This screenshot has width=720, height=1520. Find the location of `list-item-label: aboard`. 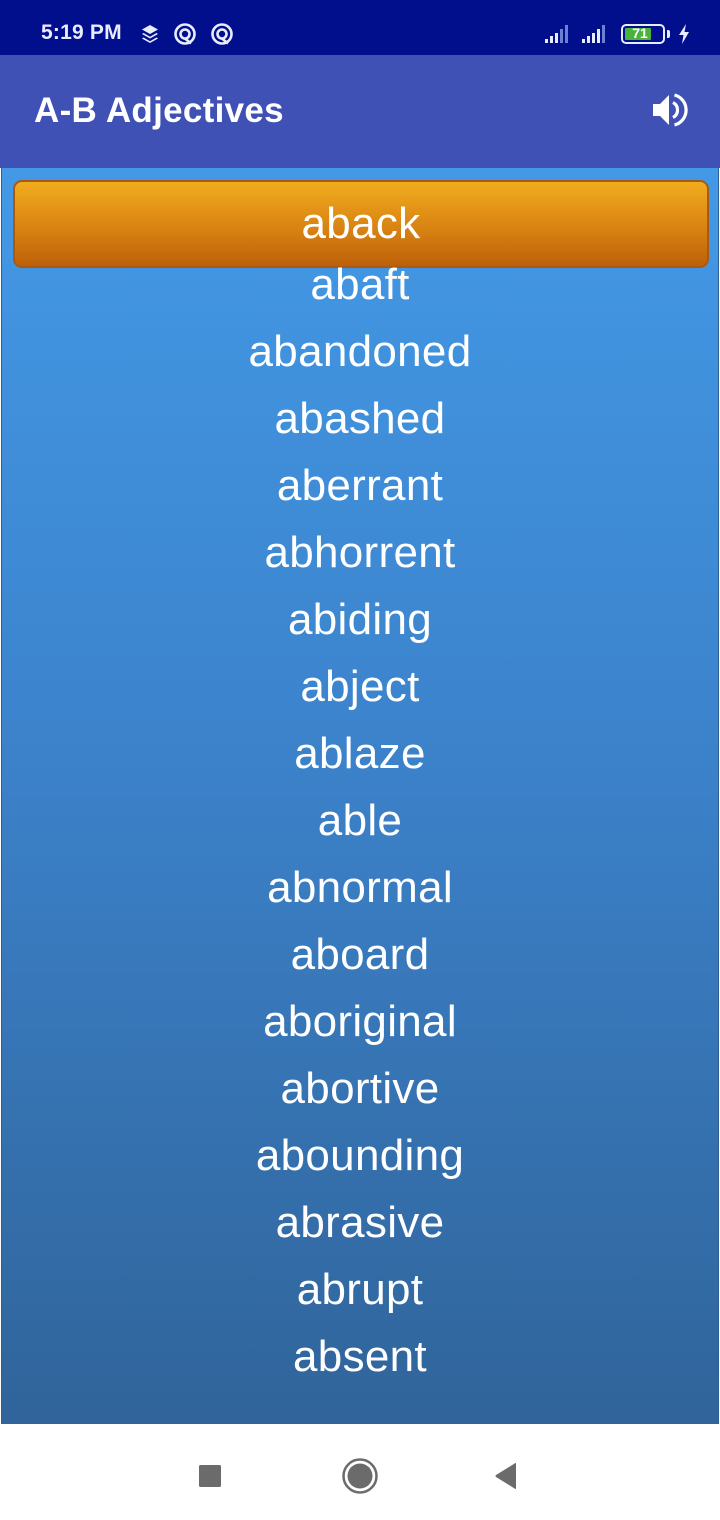

list-item-label: aboard is located at coordinates (360, 954).